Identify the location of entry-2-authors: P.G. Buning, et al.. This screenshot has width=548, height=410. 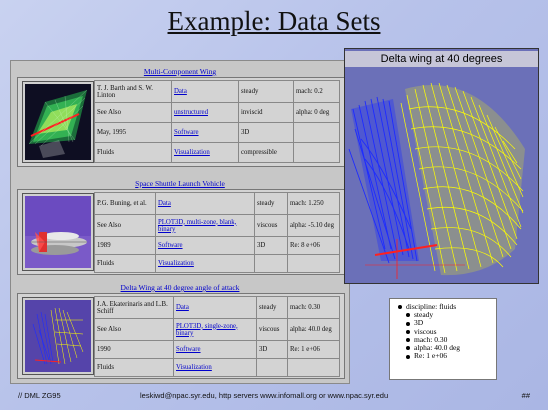
(125, 203).